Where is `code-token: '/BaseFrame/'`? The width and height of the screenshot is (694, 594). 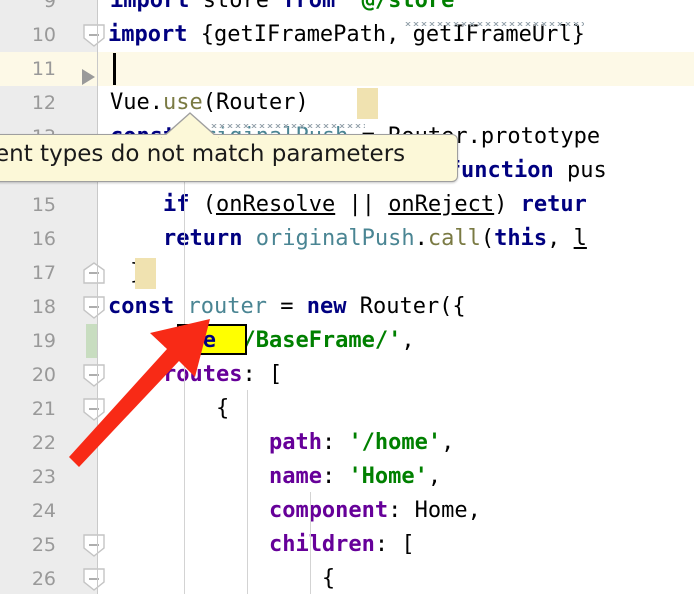
code-token: '/BaseFrame/' is located at coordinates (315, 340).